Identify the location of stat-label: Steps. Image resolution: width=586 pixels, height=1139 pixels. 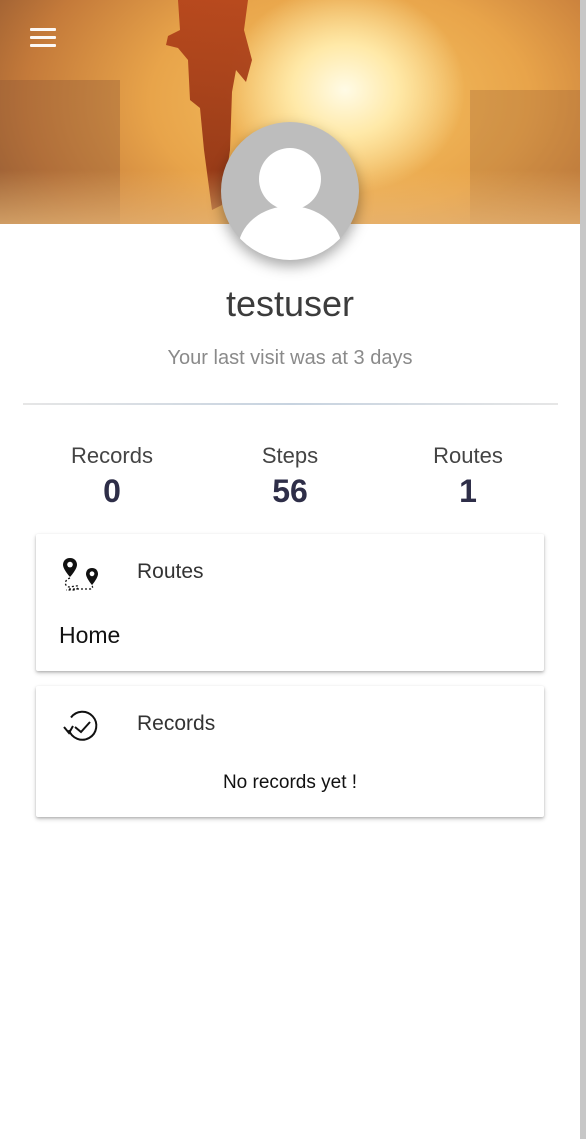
(290, 455).